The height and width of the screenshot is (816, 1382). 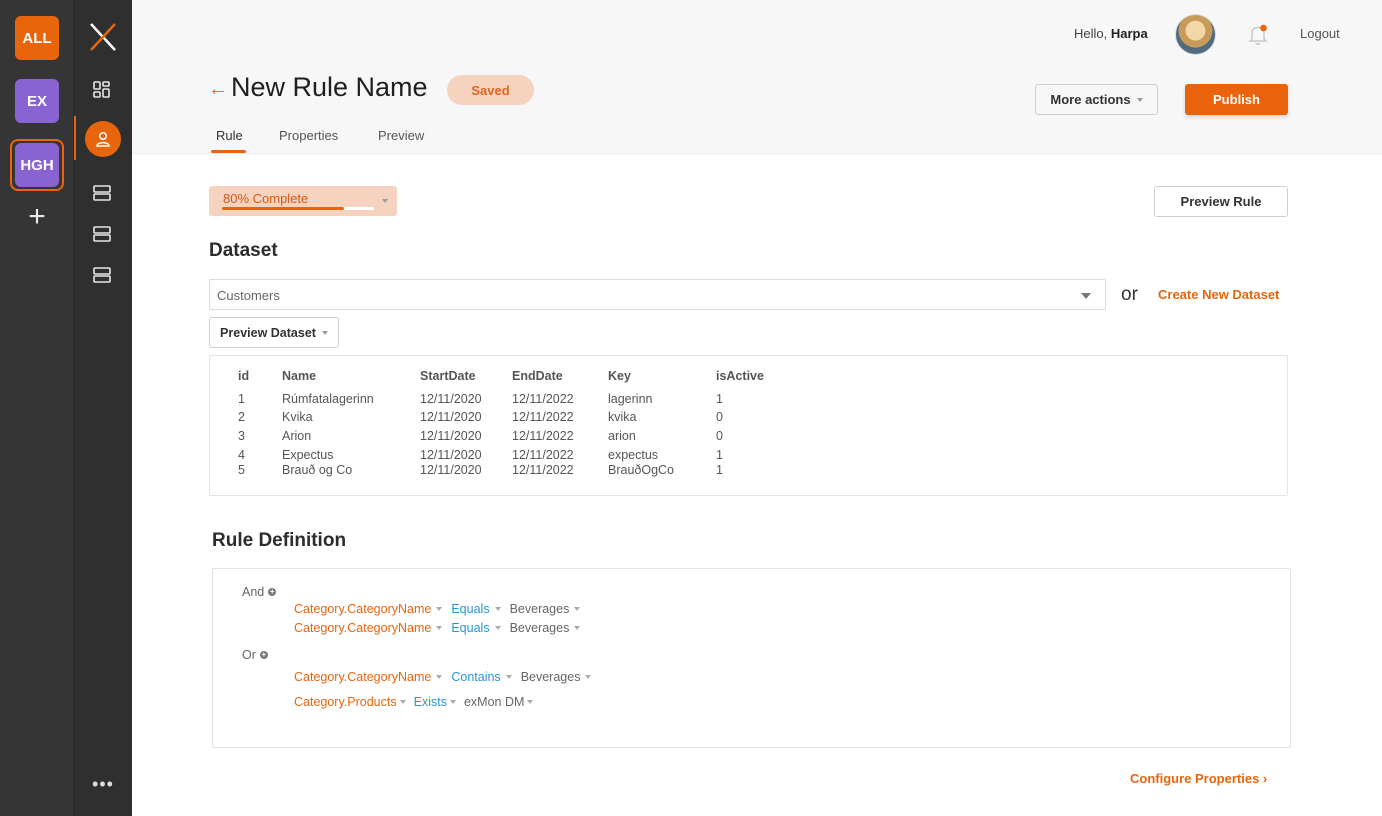 I want to click on column-header: Key, so click(x=619, y=376).